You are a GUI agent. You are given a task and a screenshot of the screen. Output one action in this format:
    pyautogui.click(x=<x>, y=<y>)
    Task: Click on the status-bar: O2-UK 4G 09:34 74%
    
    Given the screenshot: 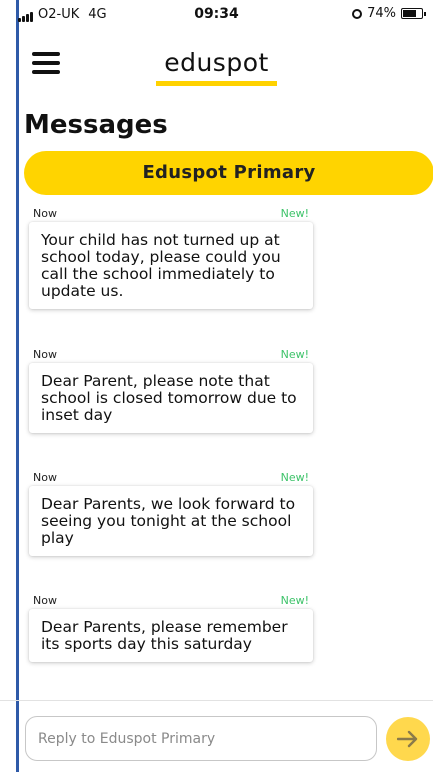 What is the action you would take?
    pyautogui.click(x=216, y=15)
    